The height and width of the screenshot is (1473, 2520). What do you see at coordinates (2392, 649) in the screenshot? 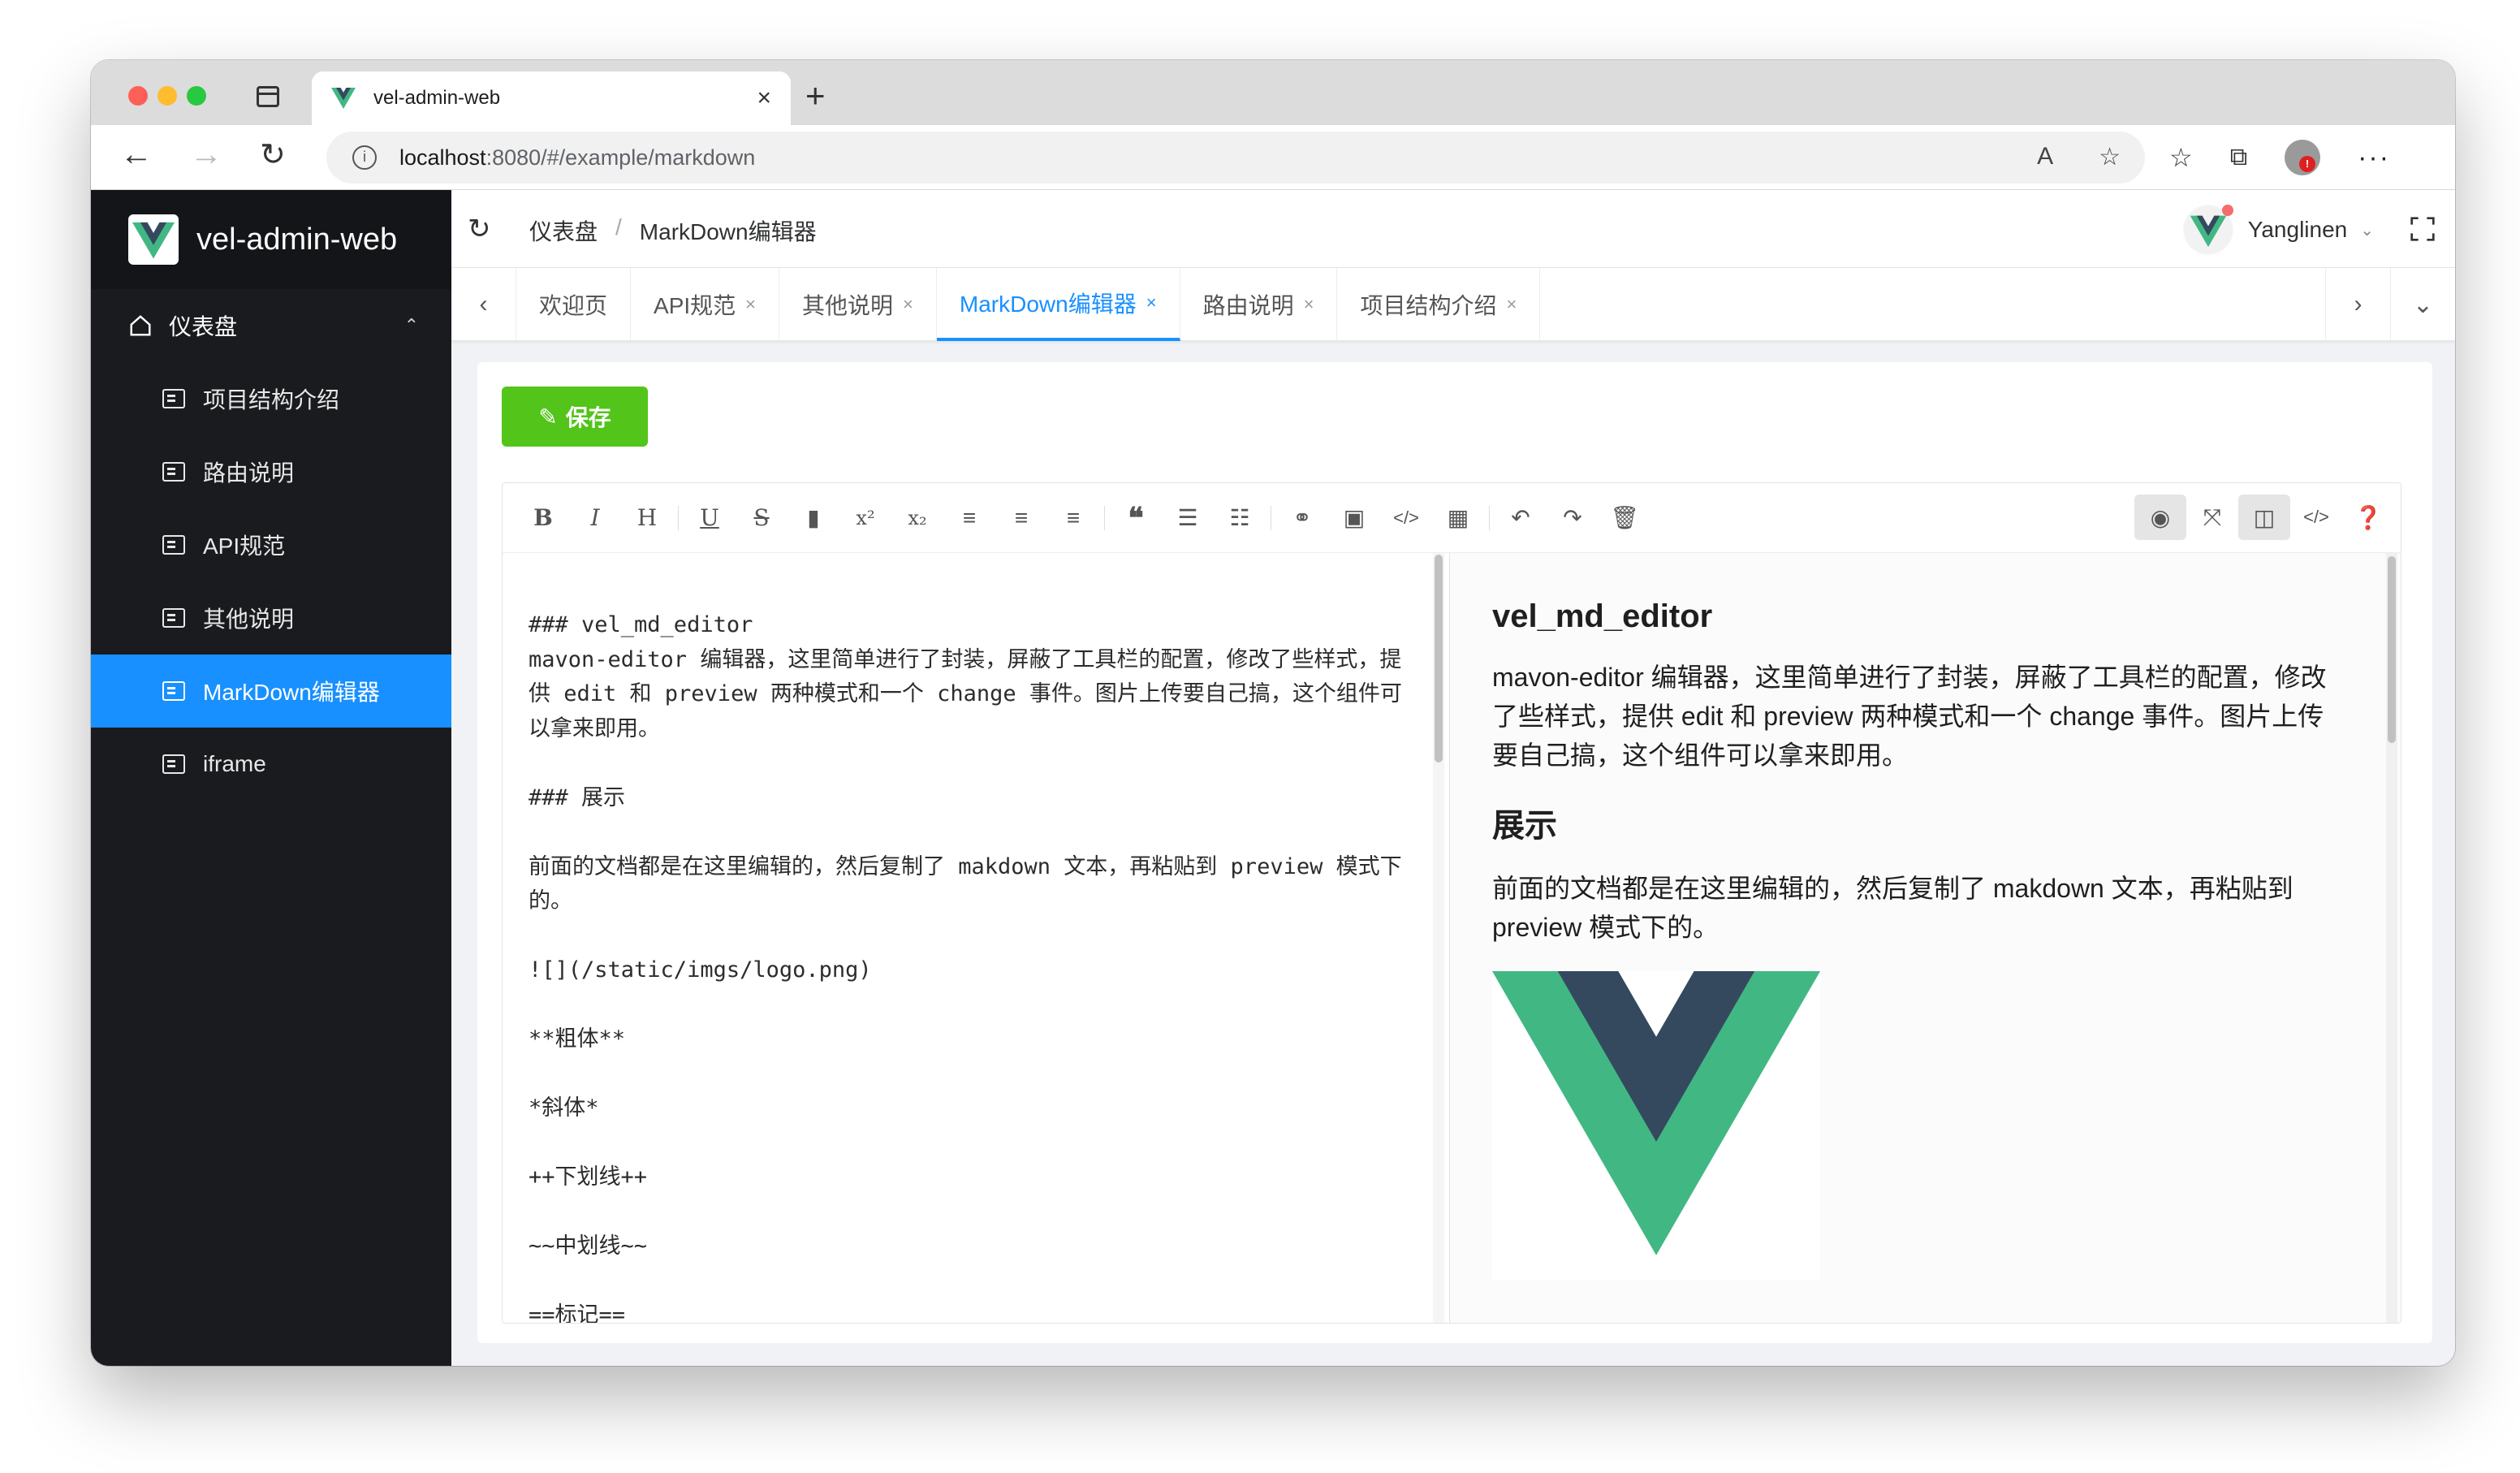
I see `preview-scrollbar-thumb` at bounding box center [2392, 649].